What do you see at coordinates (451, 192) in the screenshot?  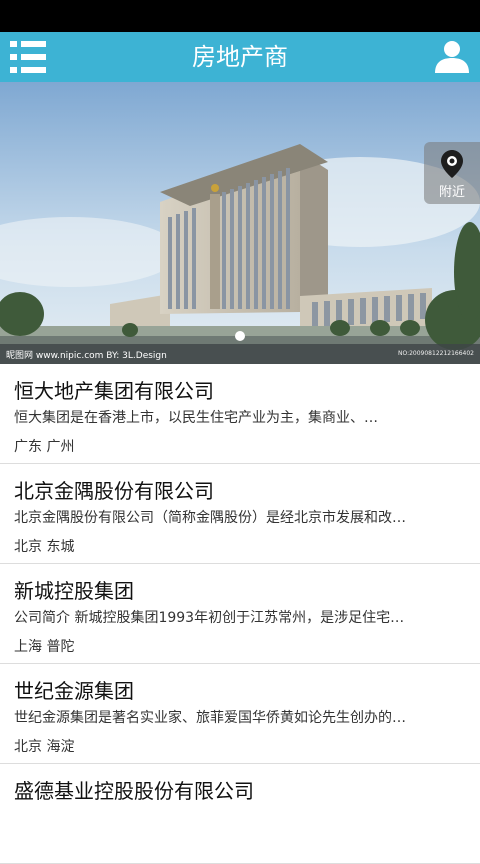 I see `nearby-label: 附近` at bounding box center [451, 192].